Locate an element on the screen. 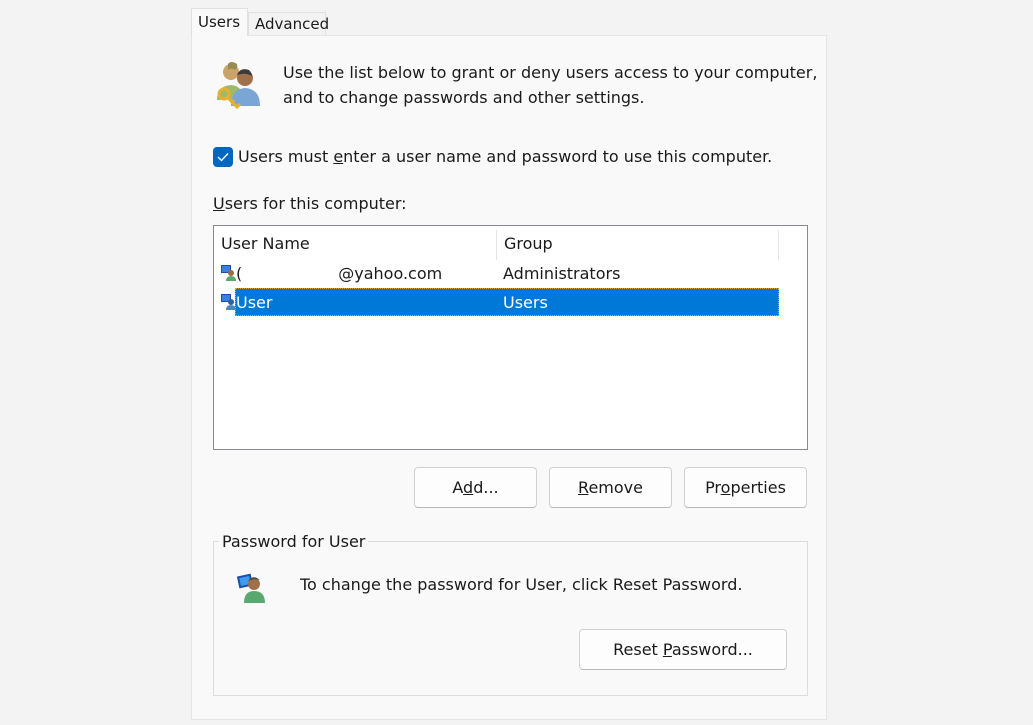 The height and width of the screenshot is (725, 1033). label-accel: d is located at coordinates (468, 487).